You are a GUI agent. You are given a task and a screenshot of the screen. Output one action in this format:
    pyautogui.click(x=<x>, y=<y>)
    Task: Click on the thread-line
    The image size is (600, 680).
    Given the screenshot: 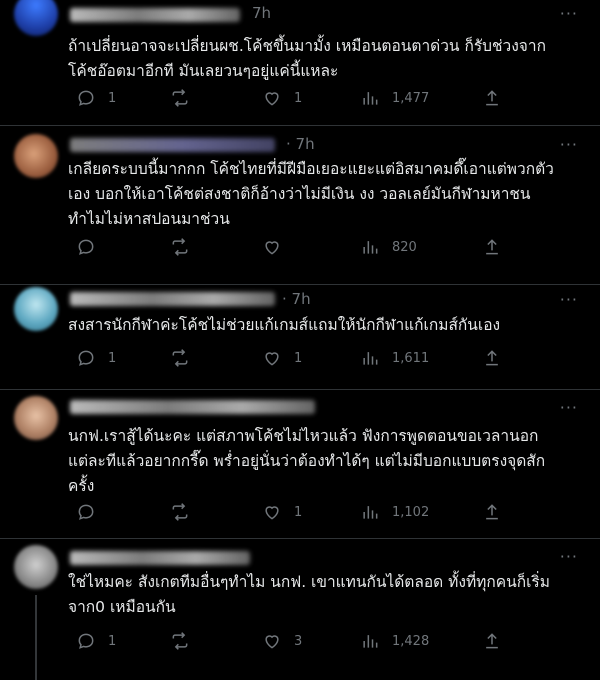 What is the action you would take?
    pyautogui.click(x=36, y=637)
    